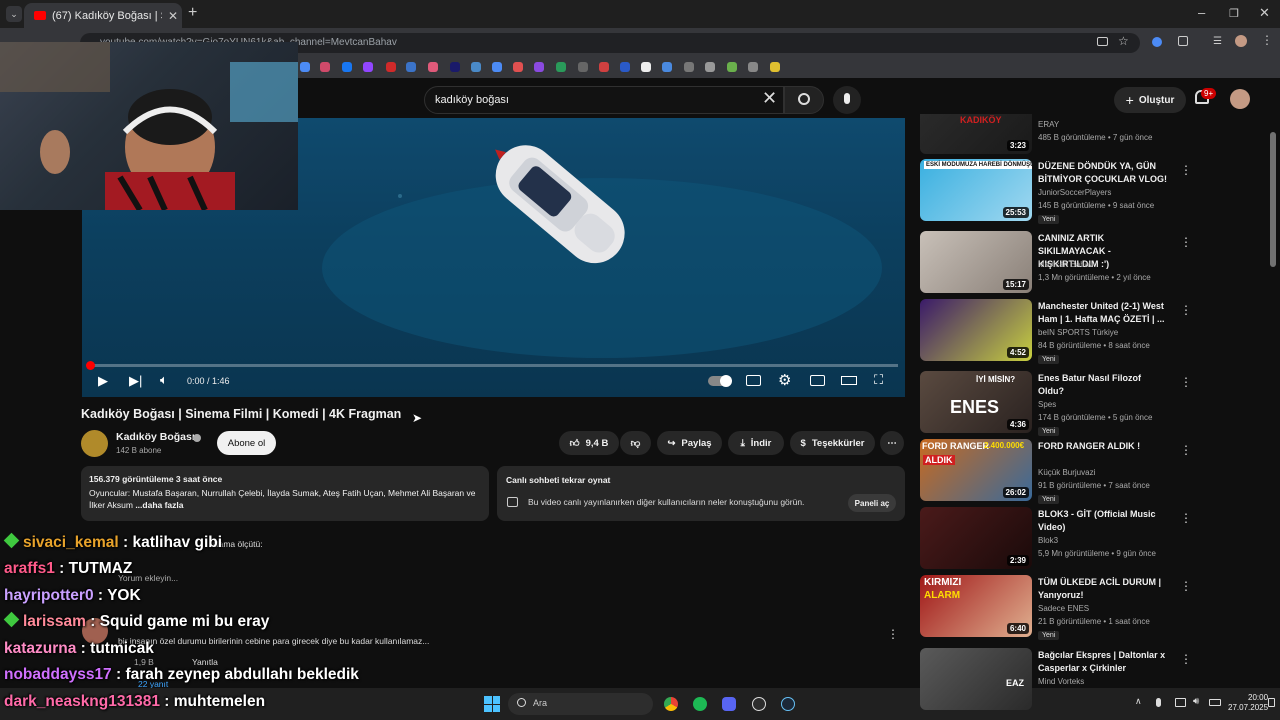 This screenshot has height=720, width=1280. I want to click on next-icon: ▶|, so click(135, 381).